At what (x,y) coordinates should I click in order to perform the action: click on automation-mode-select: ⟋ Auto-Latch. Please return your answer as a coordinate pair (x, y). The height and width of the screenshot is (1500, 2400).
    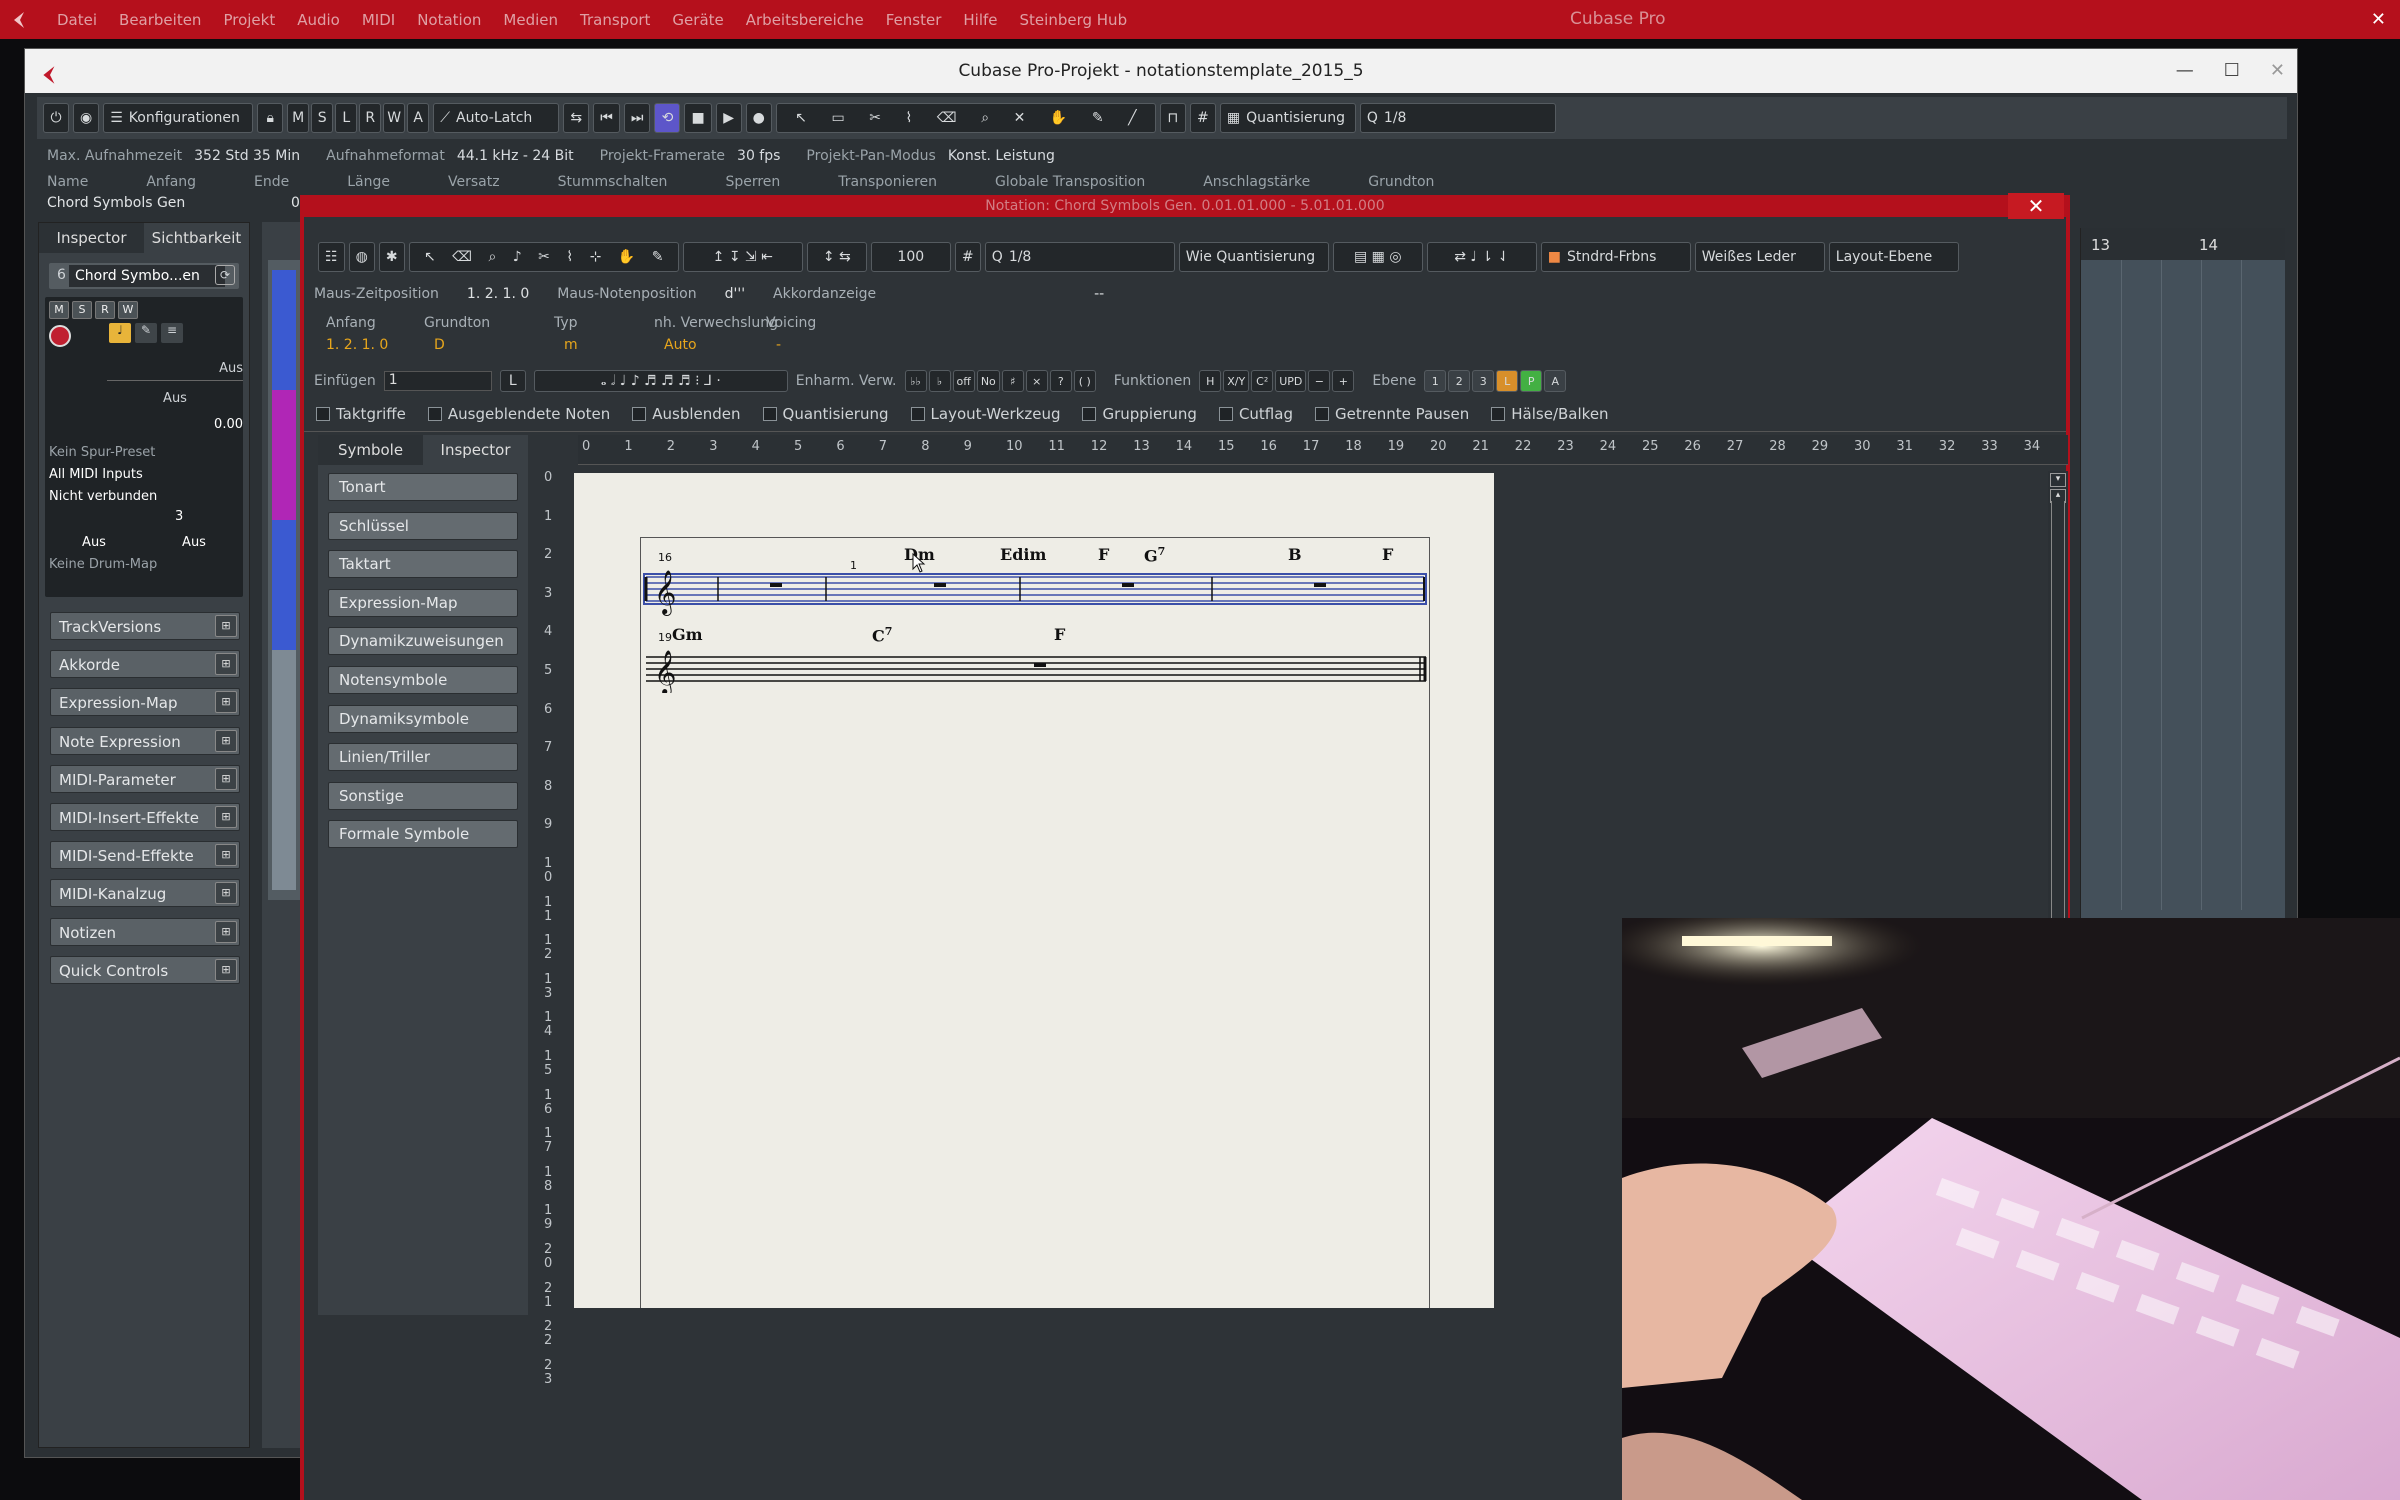
    Looking at the image, I should click on (496, 118).